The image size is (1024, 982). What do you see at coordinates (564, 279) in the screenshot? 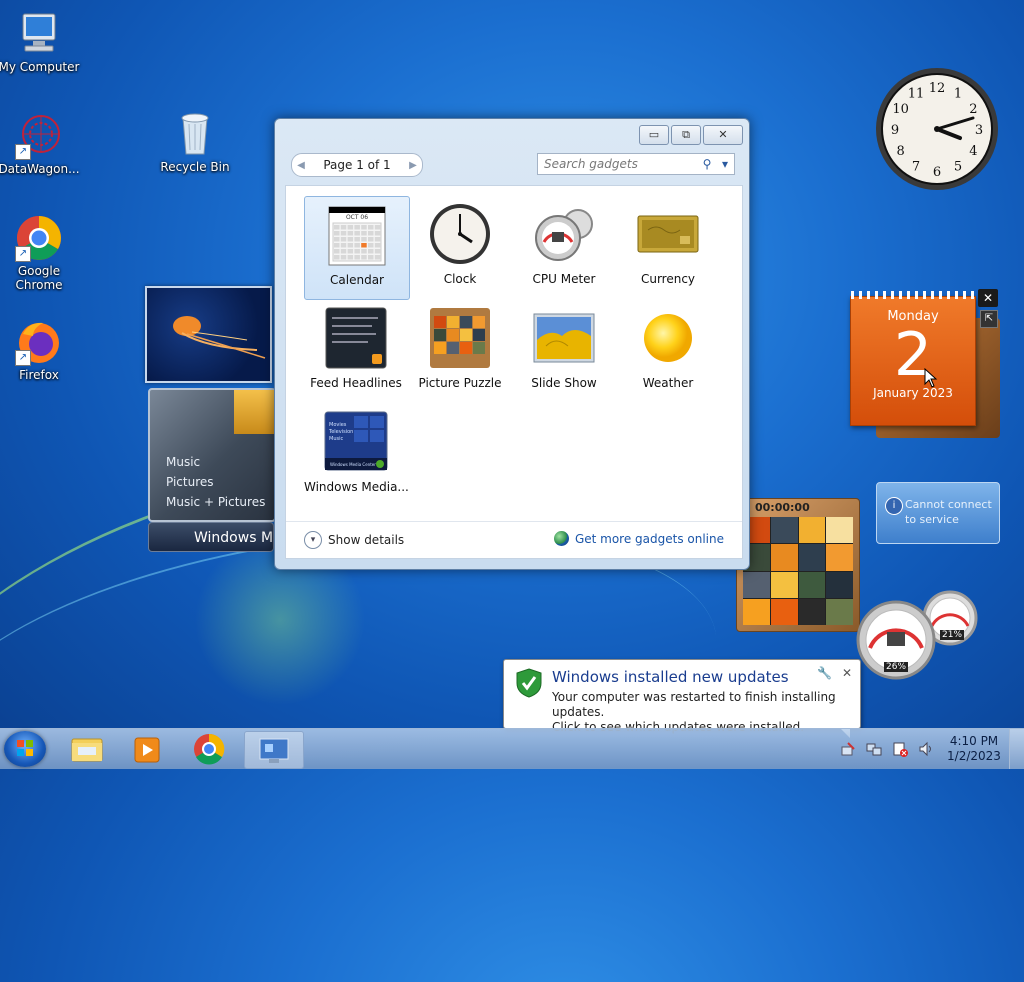
I see `gadget-name: CPU Meter` at bounding box center [564, 279].